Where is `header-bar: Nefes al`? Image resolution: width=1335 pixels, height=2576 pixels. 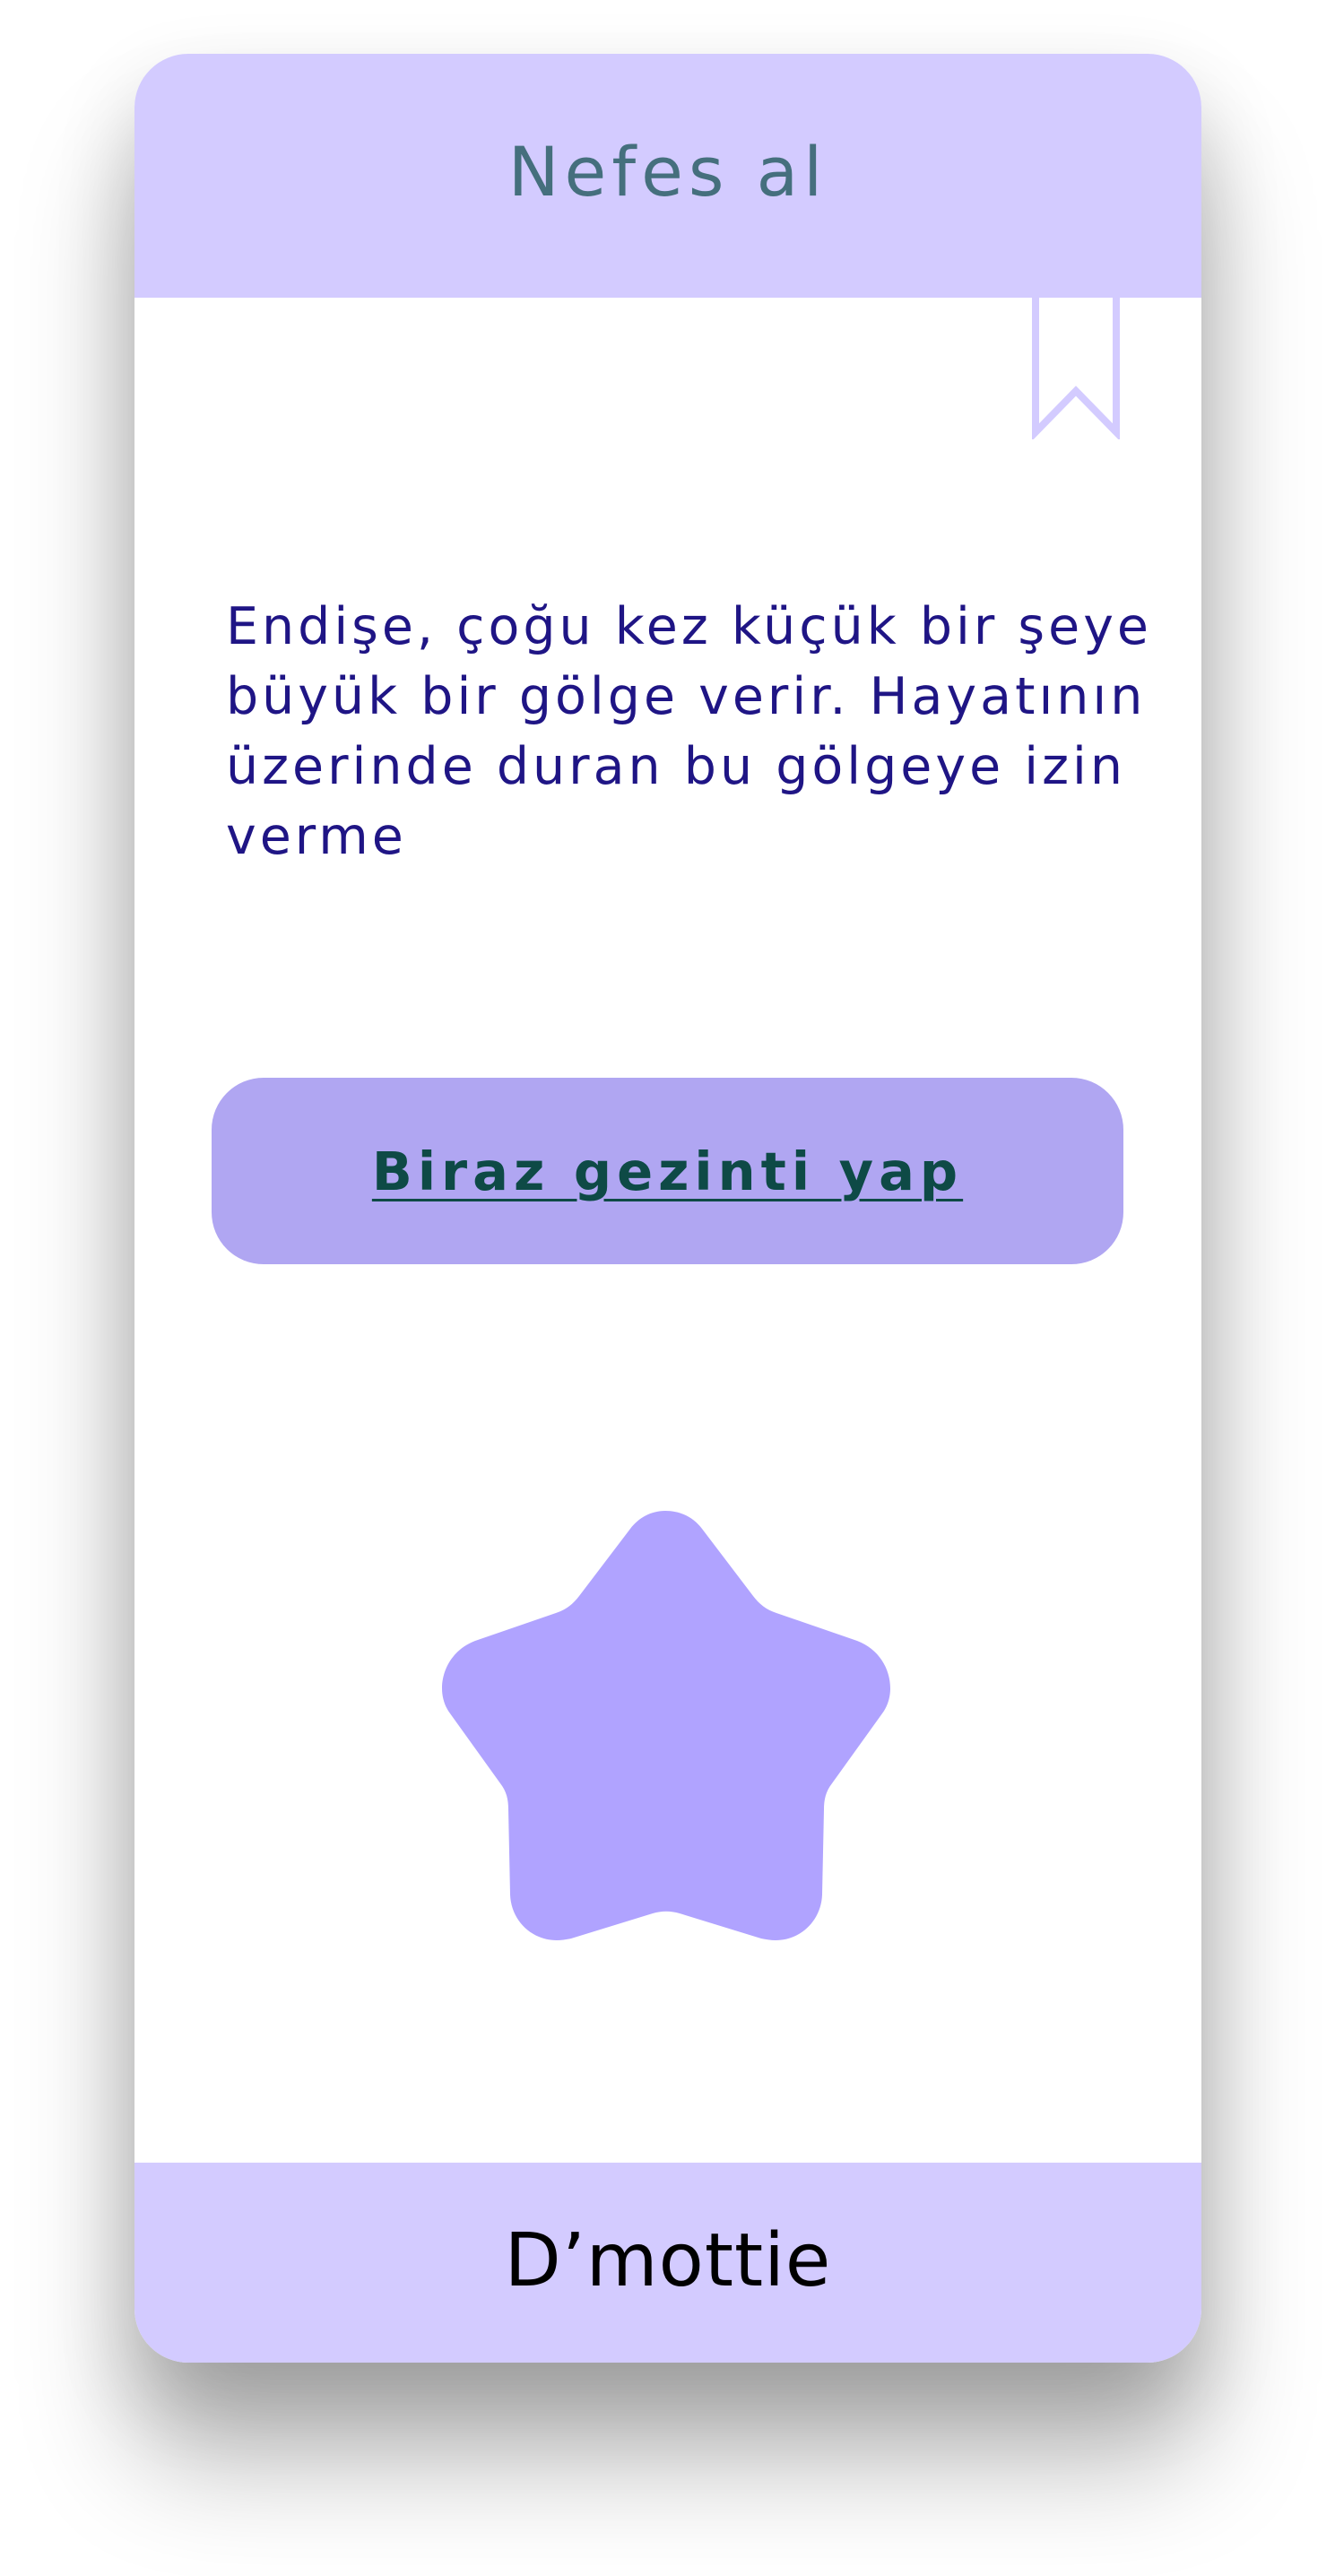
header-bar: Nefes al is located at coordinates (668, 176).